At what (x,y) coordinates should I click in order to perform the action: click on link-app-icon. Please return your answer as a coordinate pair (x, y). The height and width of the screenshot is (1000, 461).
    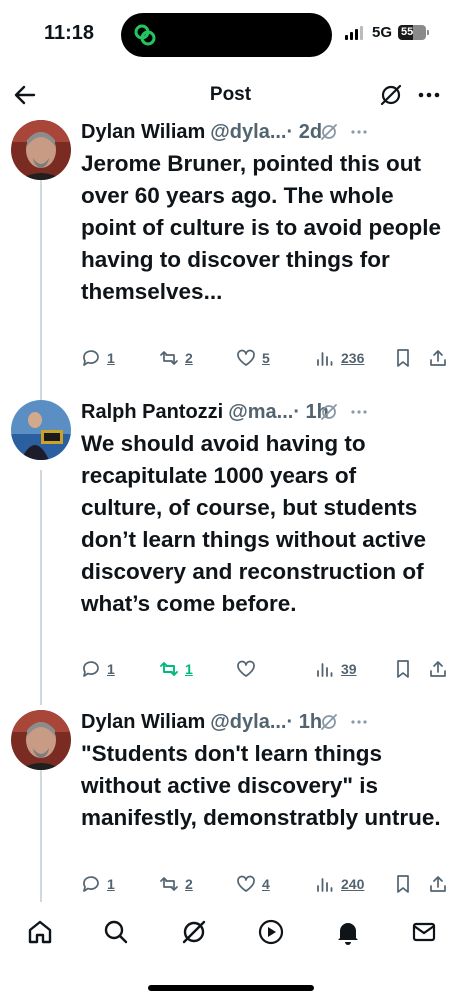
    Looking at the image, I should click on (145, 35).